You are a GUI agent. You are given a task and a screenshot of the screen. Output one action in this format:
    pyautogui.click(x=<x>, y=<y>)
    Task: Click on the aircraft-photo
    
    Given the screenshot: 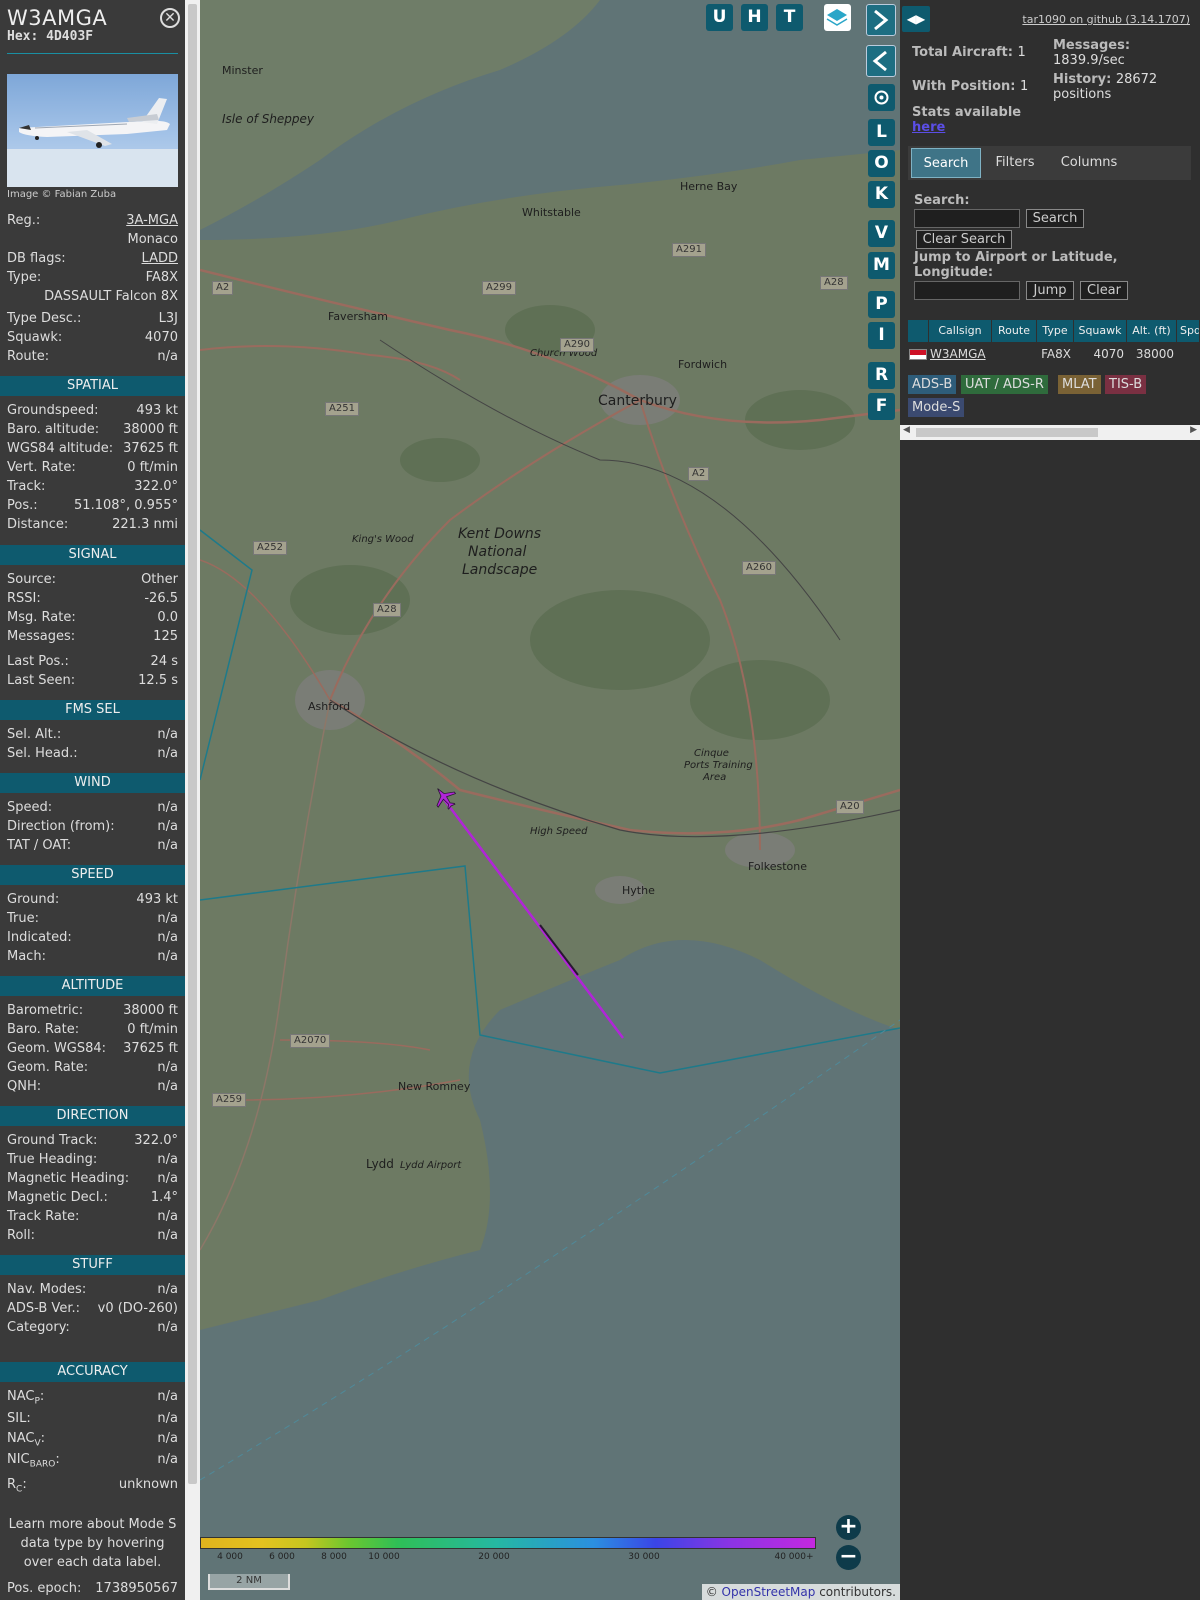 What is the action you would take?
    pyautogui.click(x=92, y=130)
    